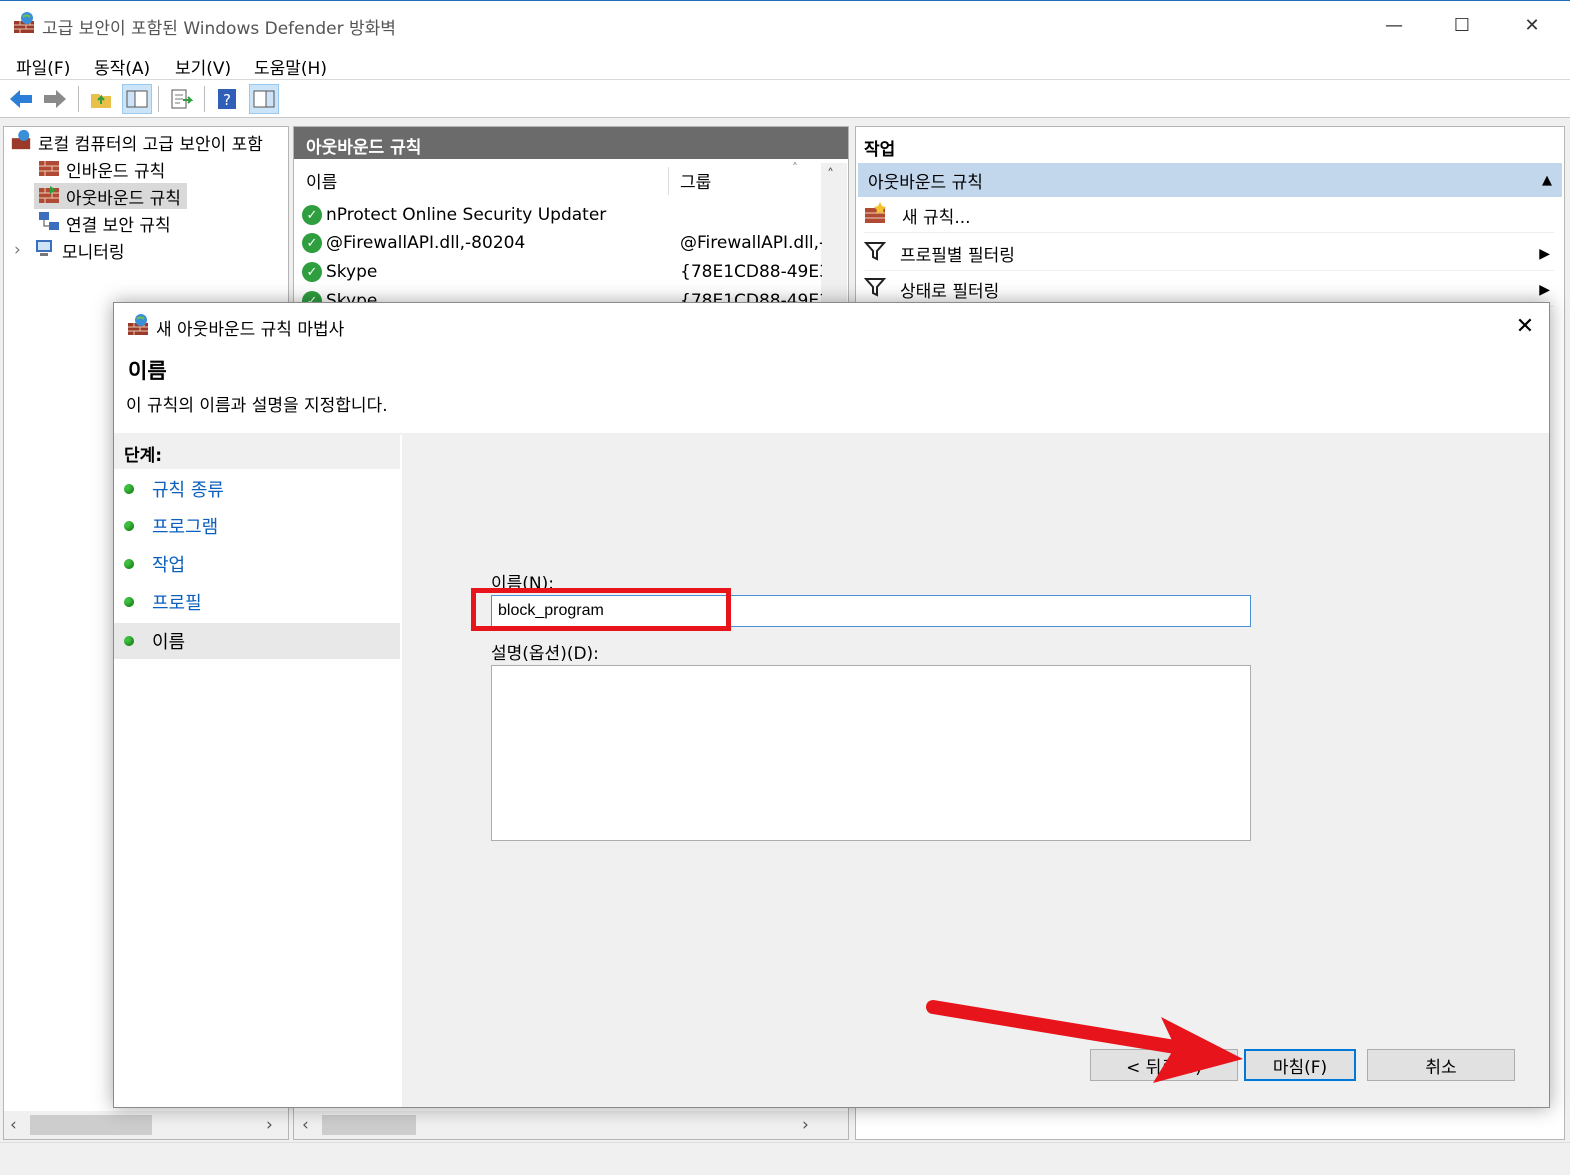 Image resolution: width=1570 pixels, height=1175 pixels. I want to click on table-row: ✓ Skype {78E1CD88-49E3-4, so click(562, 272).